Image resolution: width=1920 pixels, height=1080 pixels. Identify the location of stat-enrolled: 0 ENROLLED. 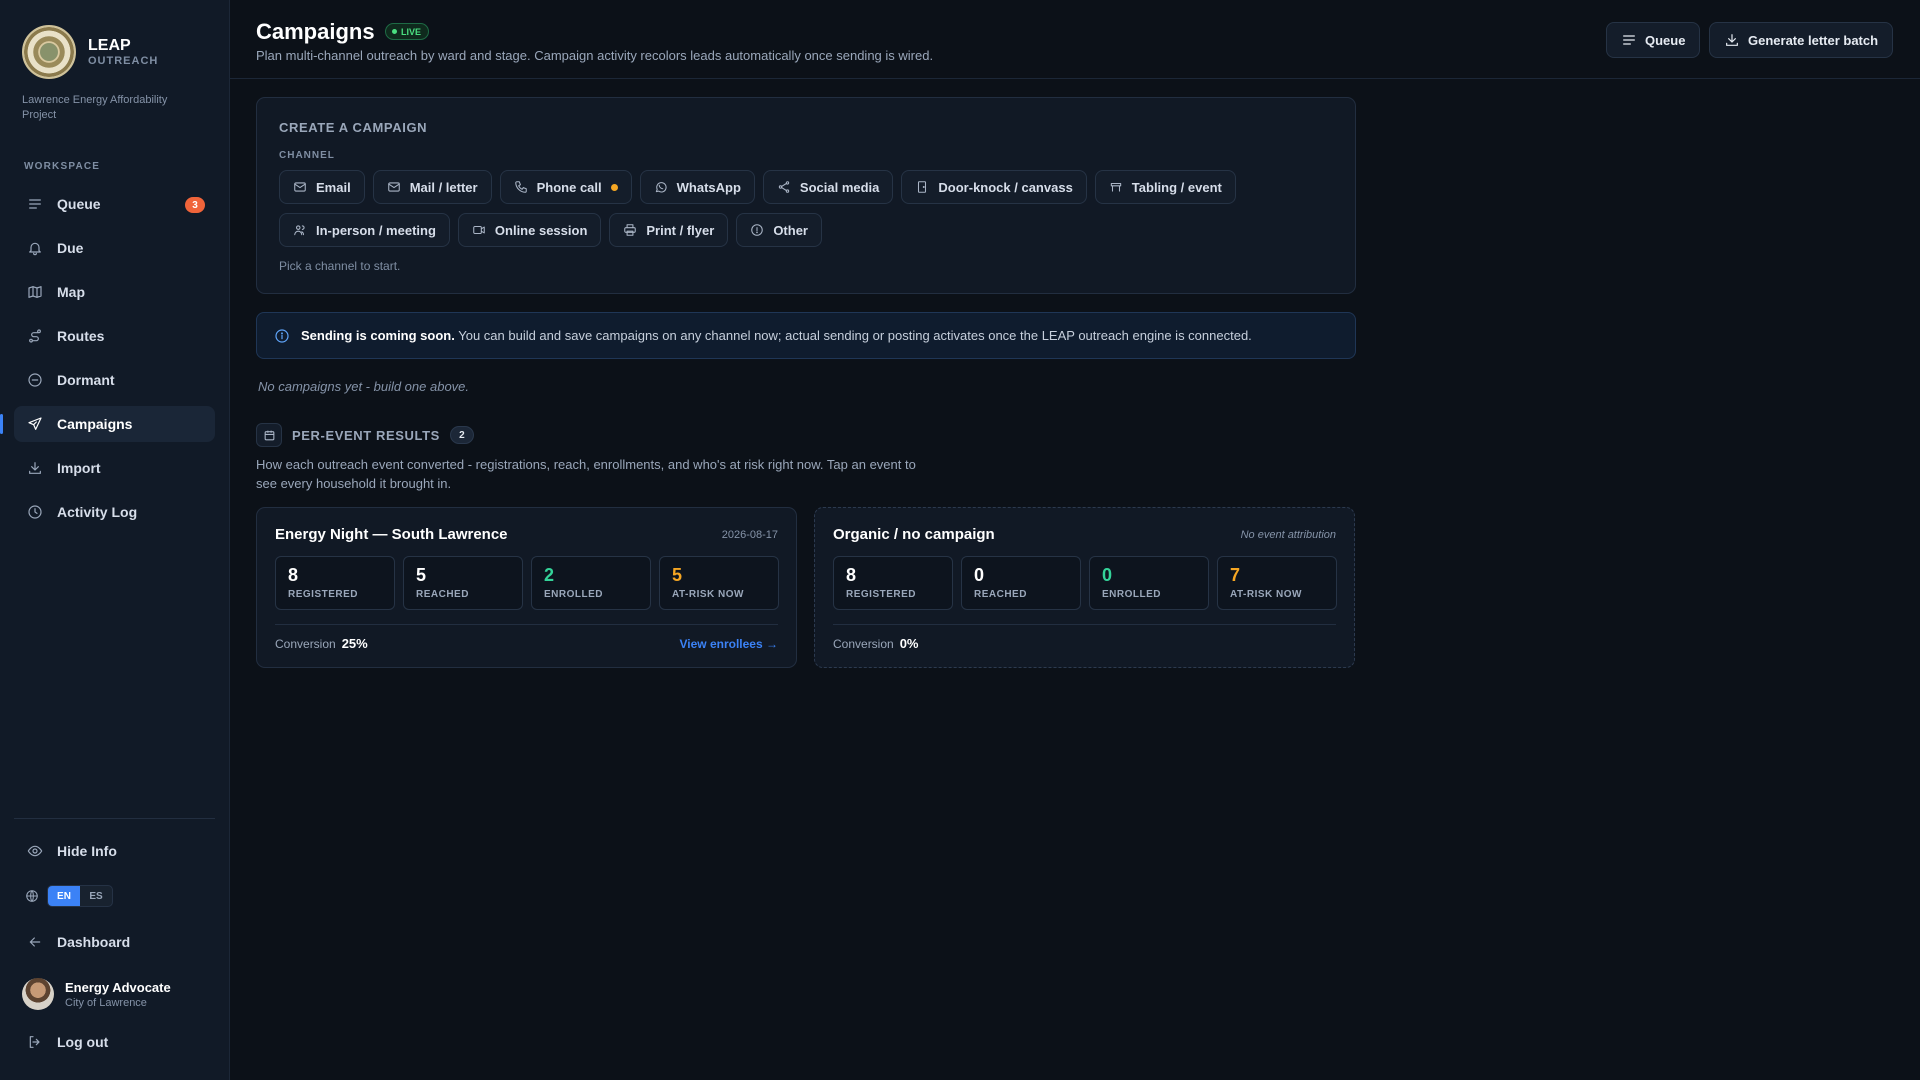
(1149, 583).